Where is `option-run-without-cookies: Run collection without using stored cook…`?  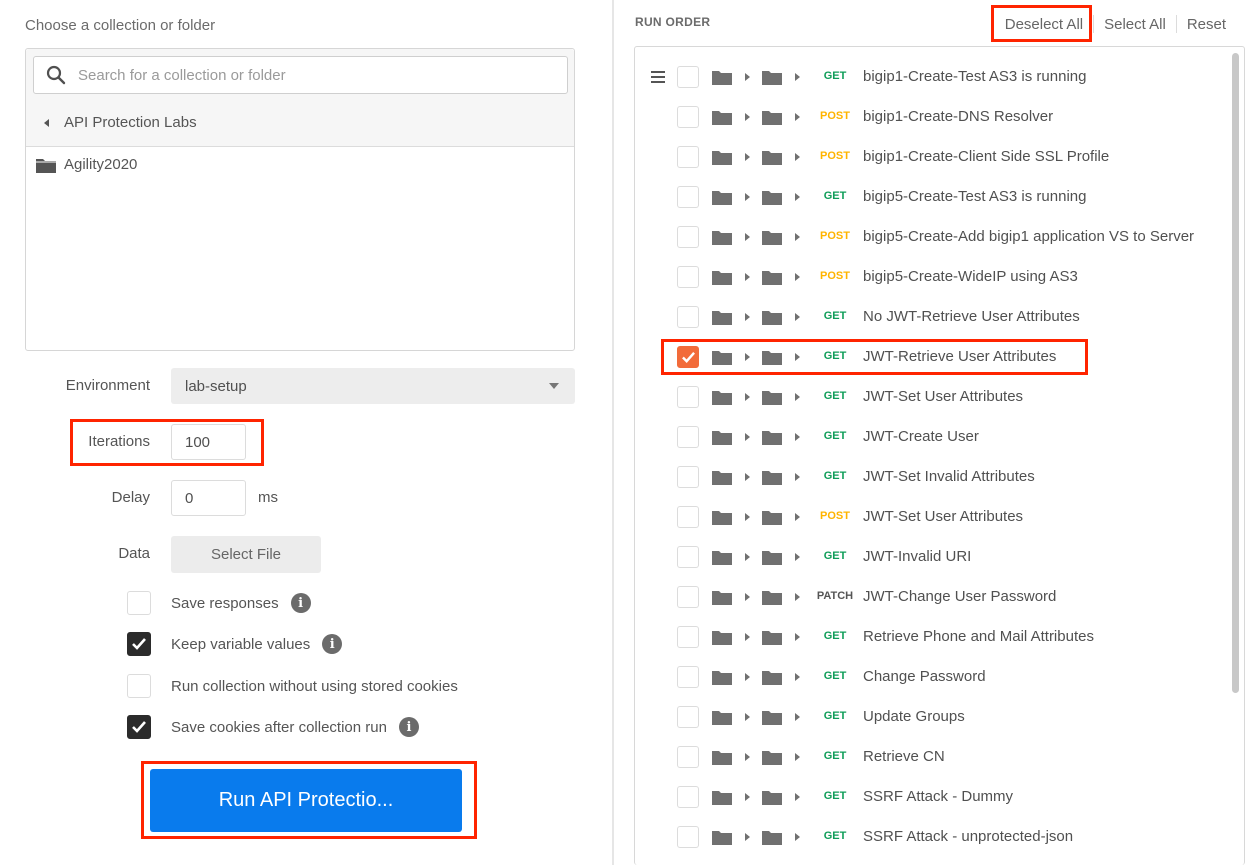 option-run-without-cookies: Run collection without using stored cook… is located at coordinates (292, 686).